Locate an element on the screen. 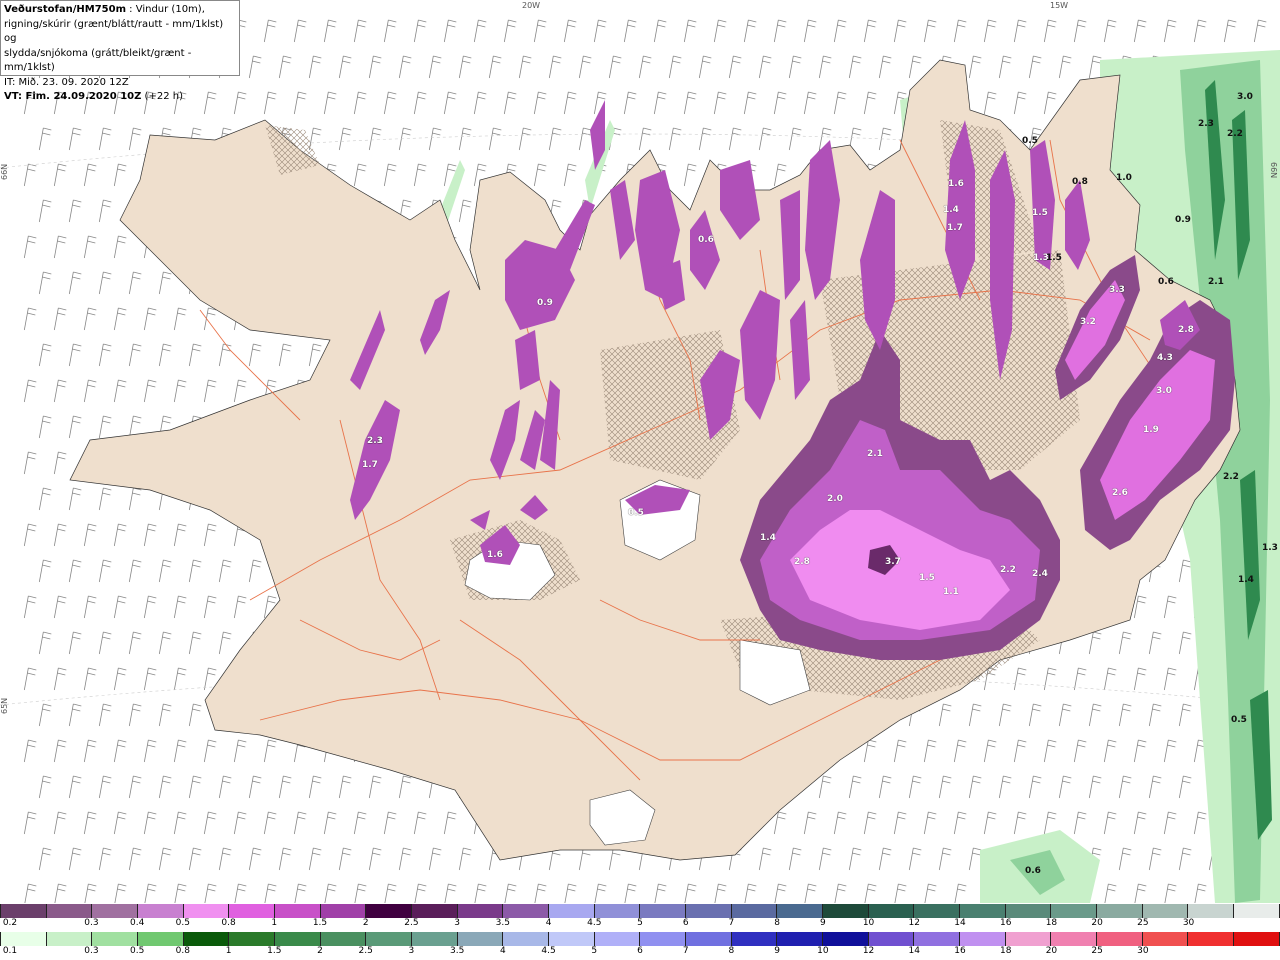 The width and height of the screenshot is (1280, 960). precip-value-label: 1.1 is located at coordinates (951, 592).